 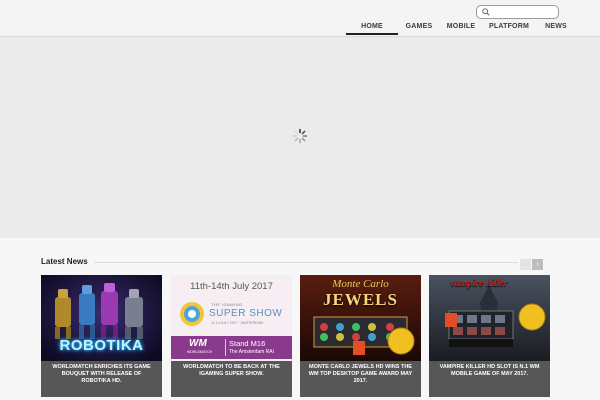 What do you see at coordinates (200, 352) in the screenshot?
I see `worldmatch-logo-sub: WORLDMATCH` at bounding box center [200, 352].